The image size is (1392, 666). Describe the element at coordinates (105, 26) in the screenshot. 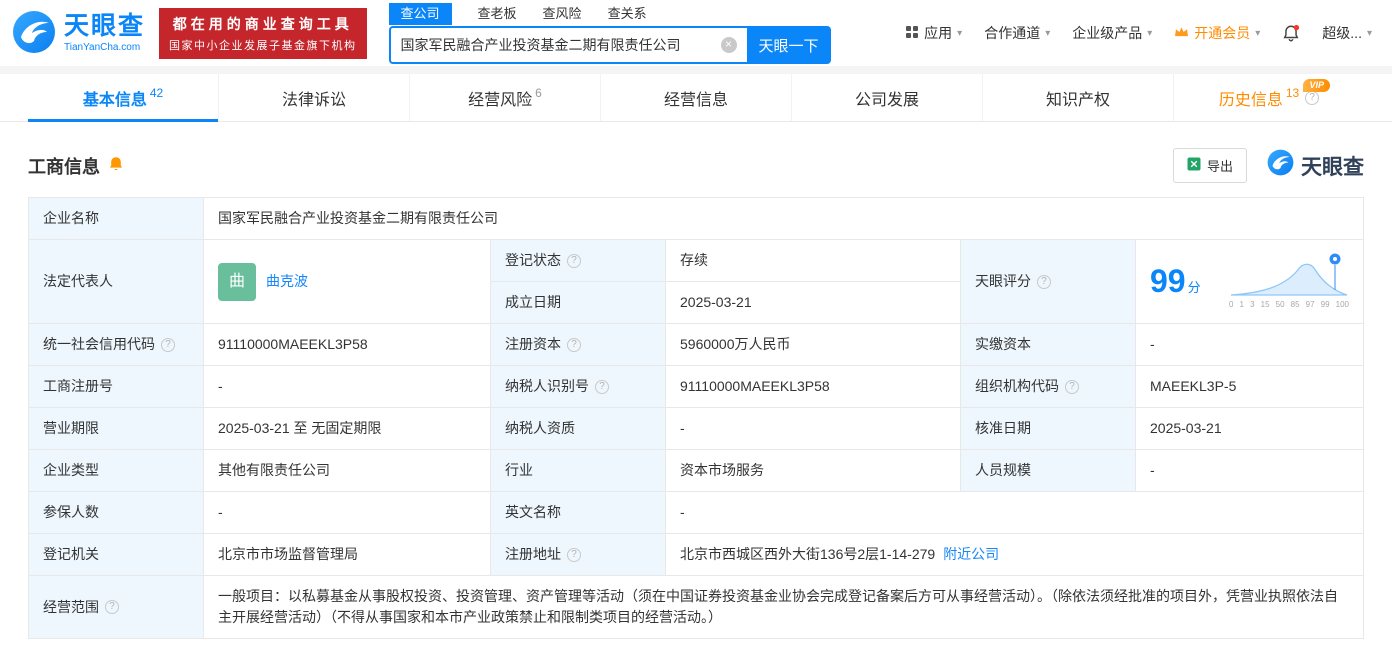

I see `logo-title: 天眼查` at that location.